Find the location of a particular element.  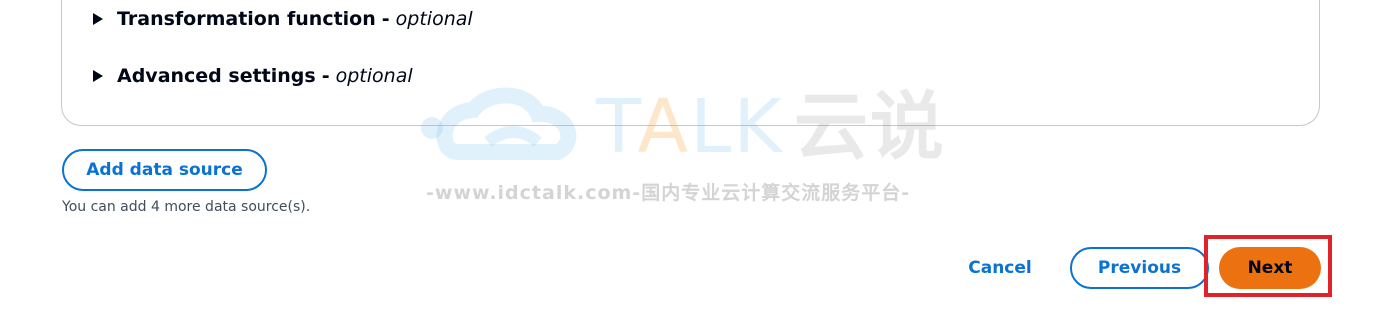

data-source-limit-hint: You can add 4 more data source(s). is located at coordinates (186, 207).